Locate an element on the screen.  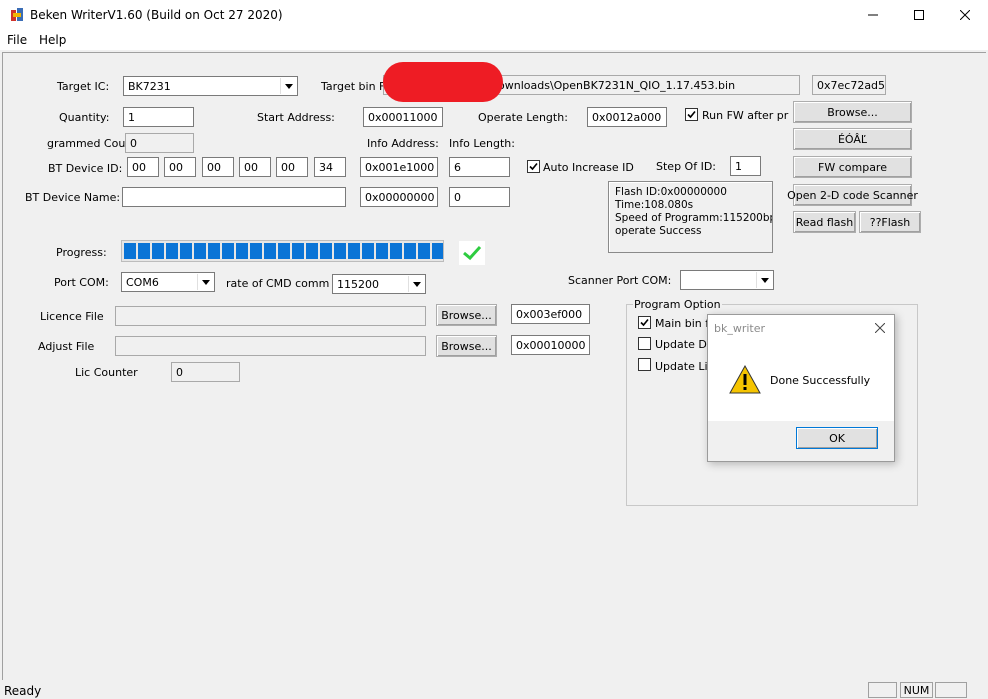
port-com-value: COM6 is located at coordinates (142, 282).